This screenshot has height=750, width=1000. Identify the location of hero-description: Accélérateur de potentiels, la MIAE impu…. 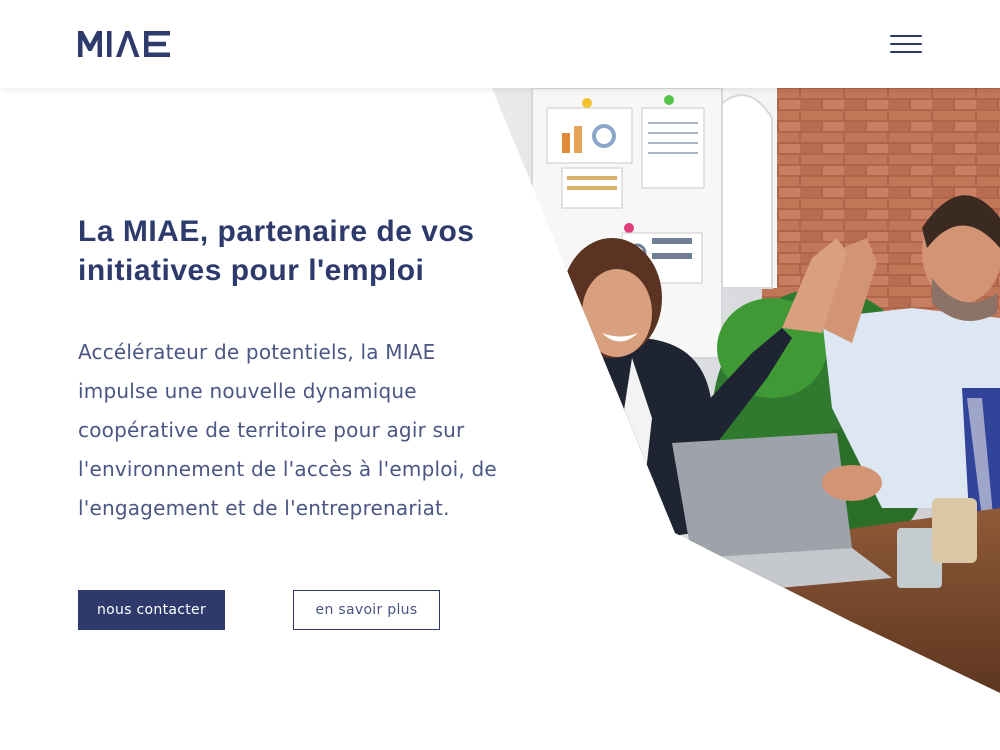
(287, 430).